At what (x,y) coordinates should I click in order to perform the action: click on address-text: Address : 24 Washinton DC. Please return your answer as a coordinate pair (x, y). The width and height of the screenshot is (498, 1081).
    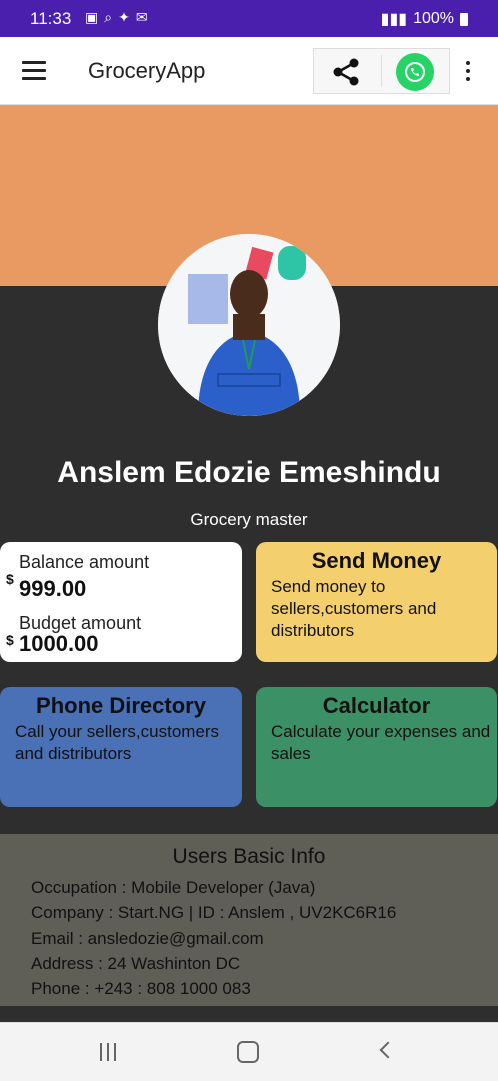
    Looking at the image, I should click on (136, 963).